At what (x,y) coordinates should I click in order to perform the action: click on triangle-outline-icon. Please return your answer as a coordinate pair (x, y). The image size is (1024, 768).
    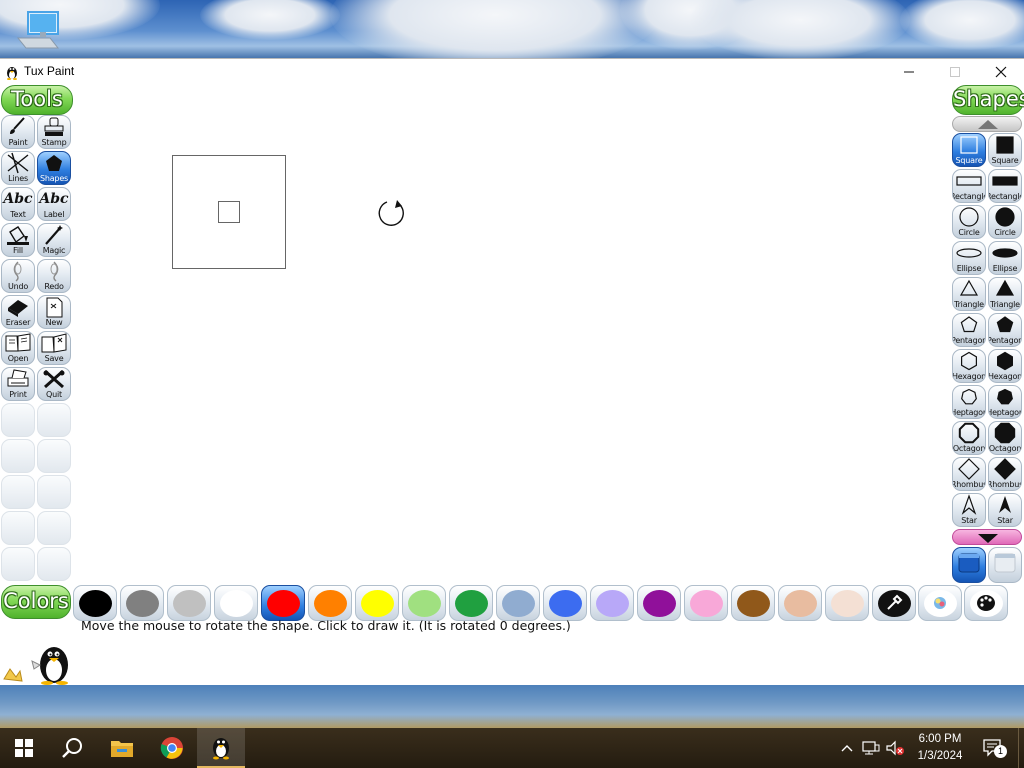
    Looking at the image, I should click on (969, 289).